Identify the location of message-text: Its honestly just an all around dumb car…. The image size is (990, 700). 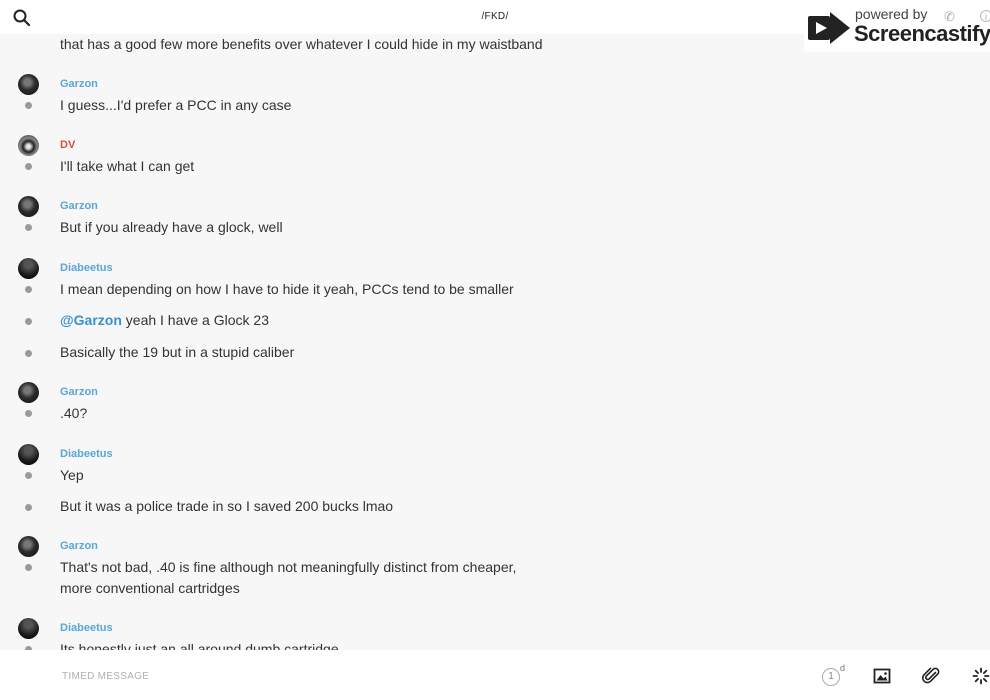
(199, 645).